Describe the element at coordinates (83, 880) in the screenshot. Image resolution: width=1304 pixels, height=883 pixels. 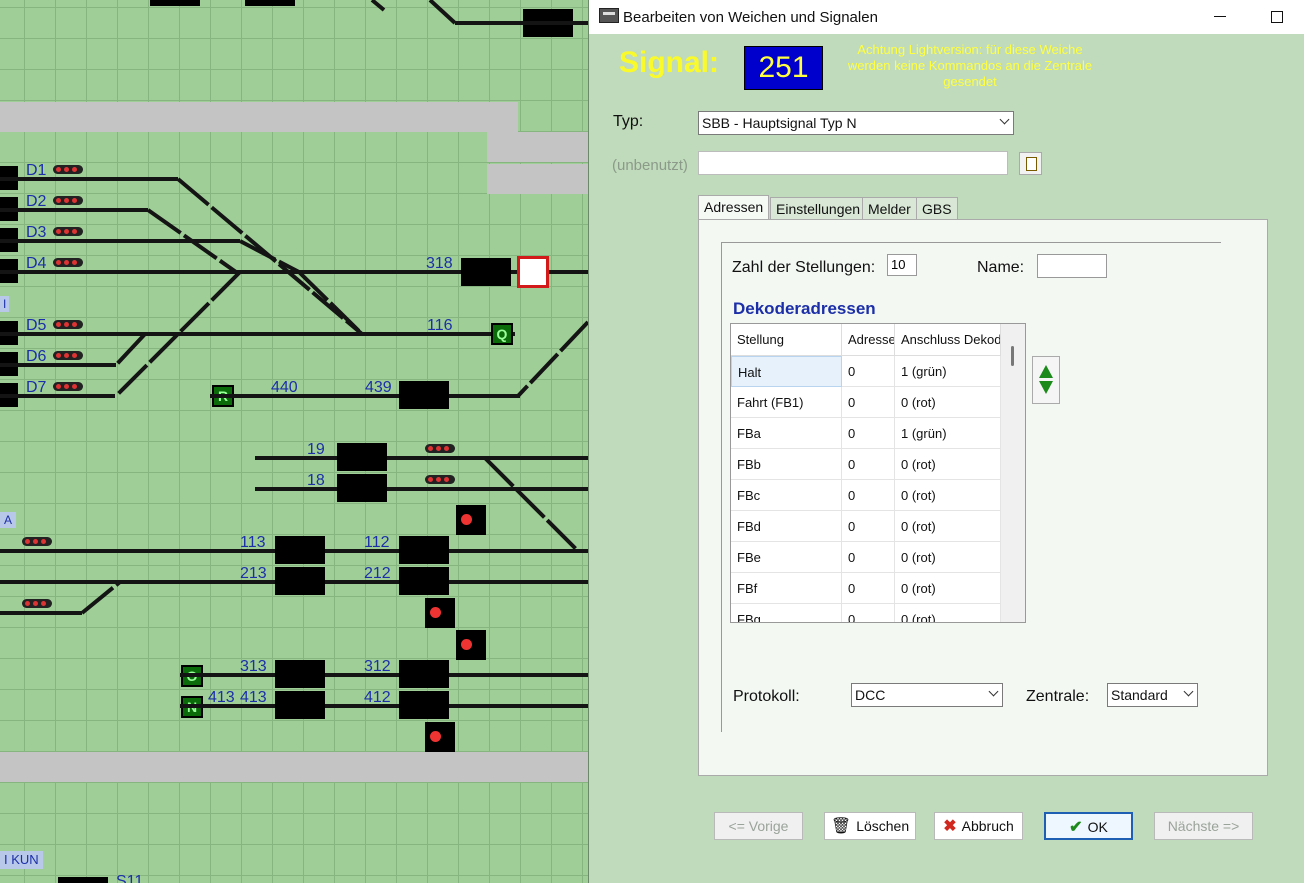
I see `block` at that location.